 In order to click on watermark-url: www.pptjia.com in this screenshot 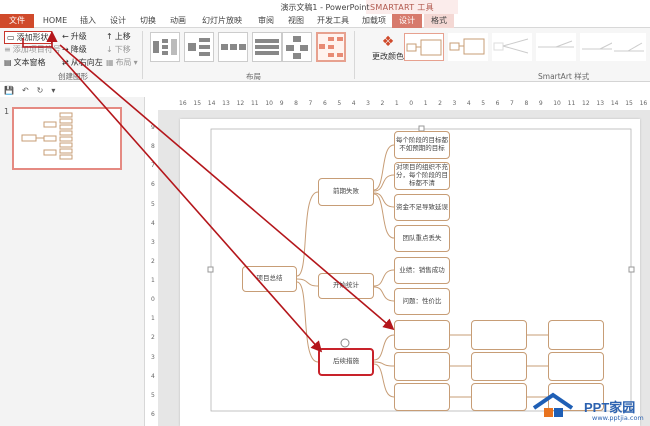, I will do `click(618, 418)`.